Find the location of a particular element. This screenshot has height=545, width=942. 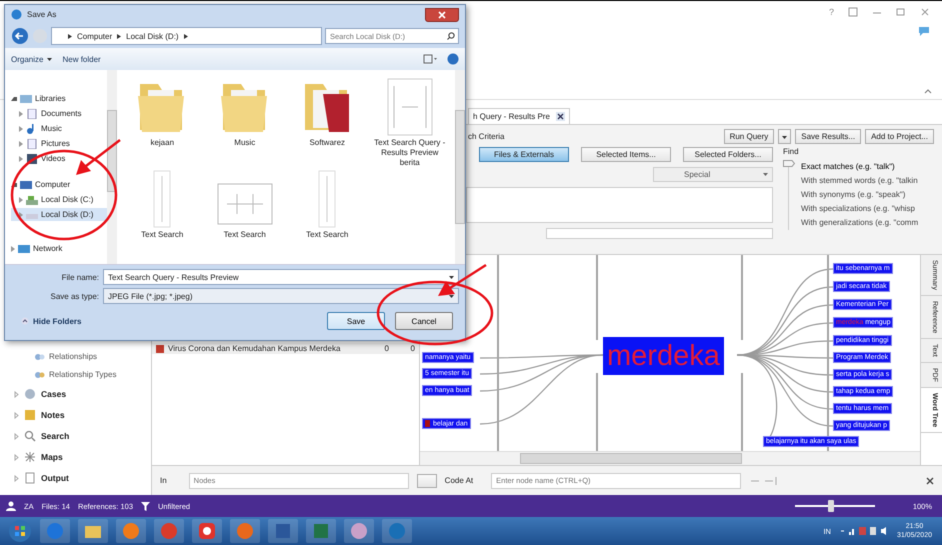

speech-bubble-icon is located at coordinates (924, 31).